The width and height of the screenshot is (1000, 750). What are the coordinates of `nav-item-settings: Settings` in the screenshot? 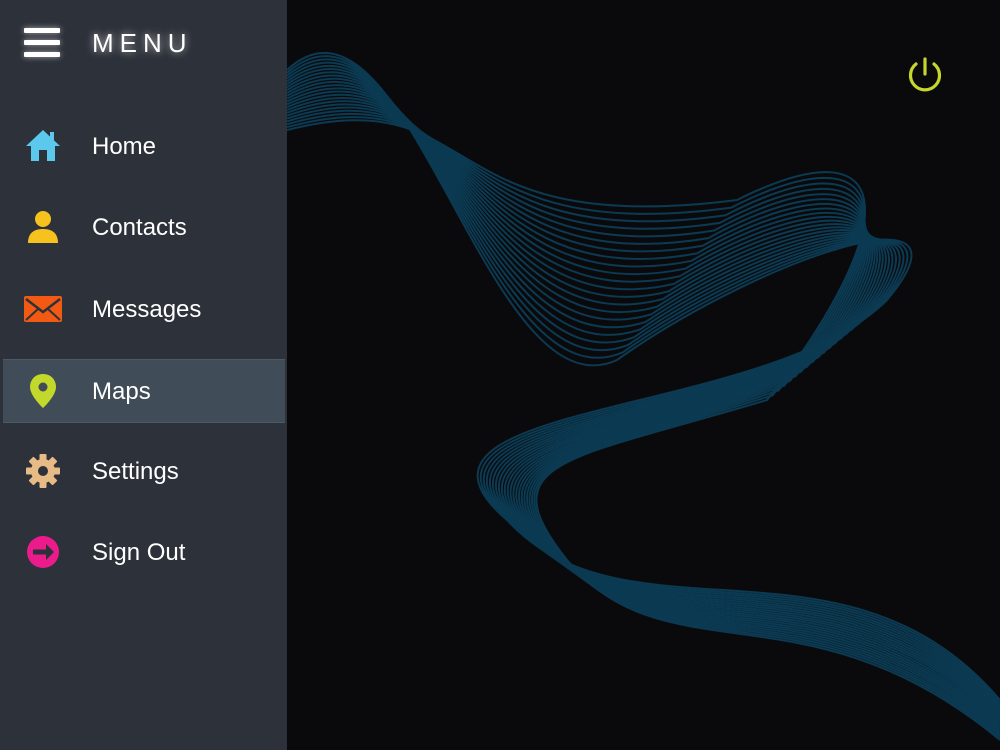 It's located at (144, 471).